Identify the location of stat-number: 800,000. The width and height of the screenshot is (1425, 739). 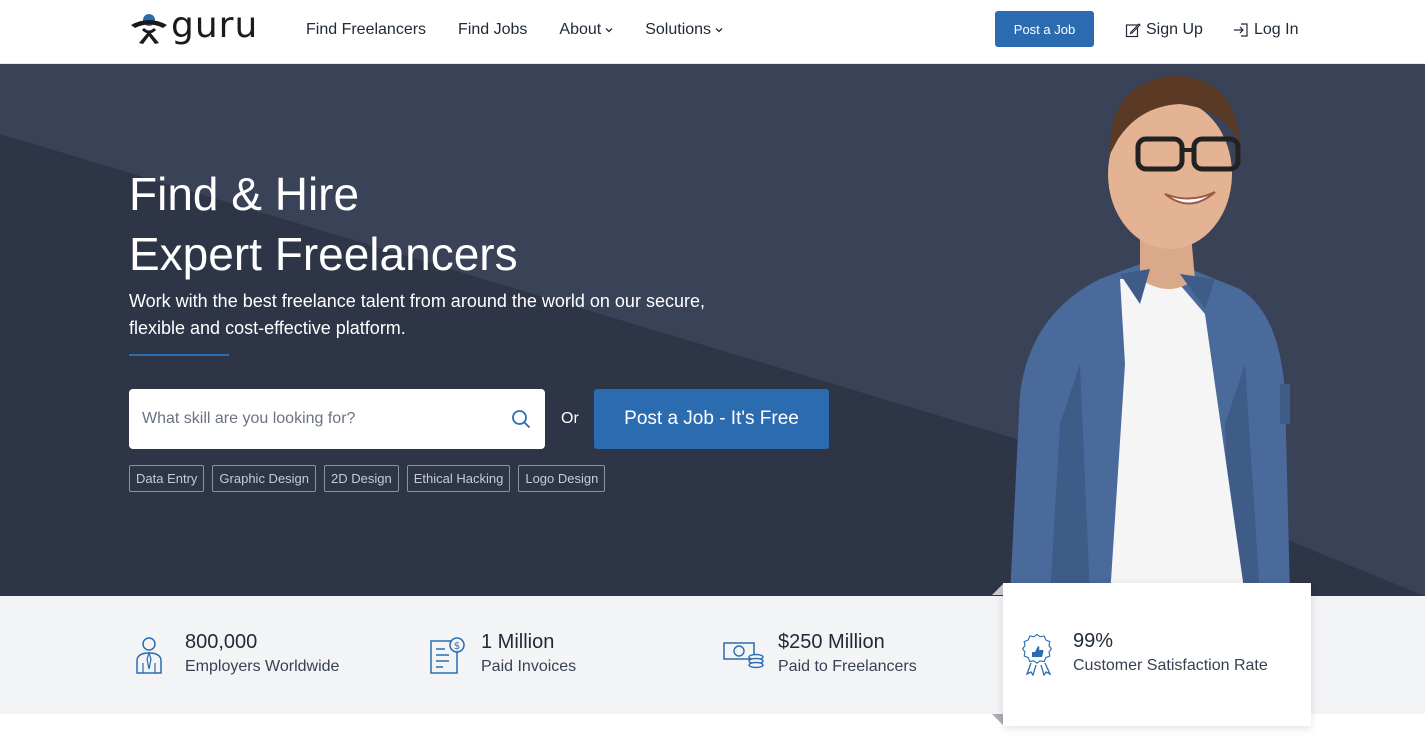
(221, 642).